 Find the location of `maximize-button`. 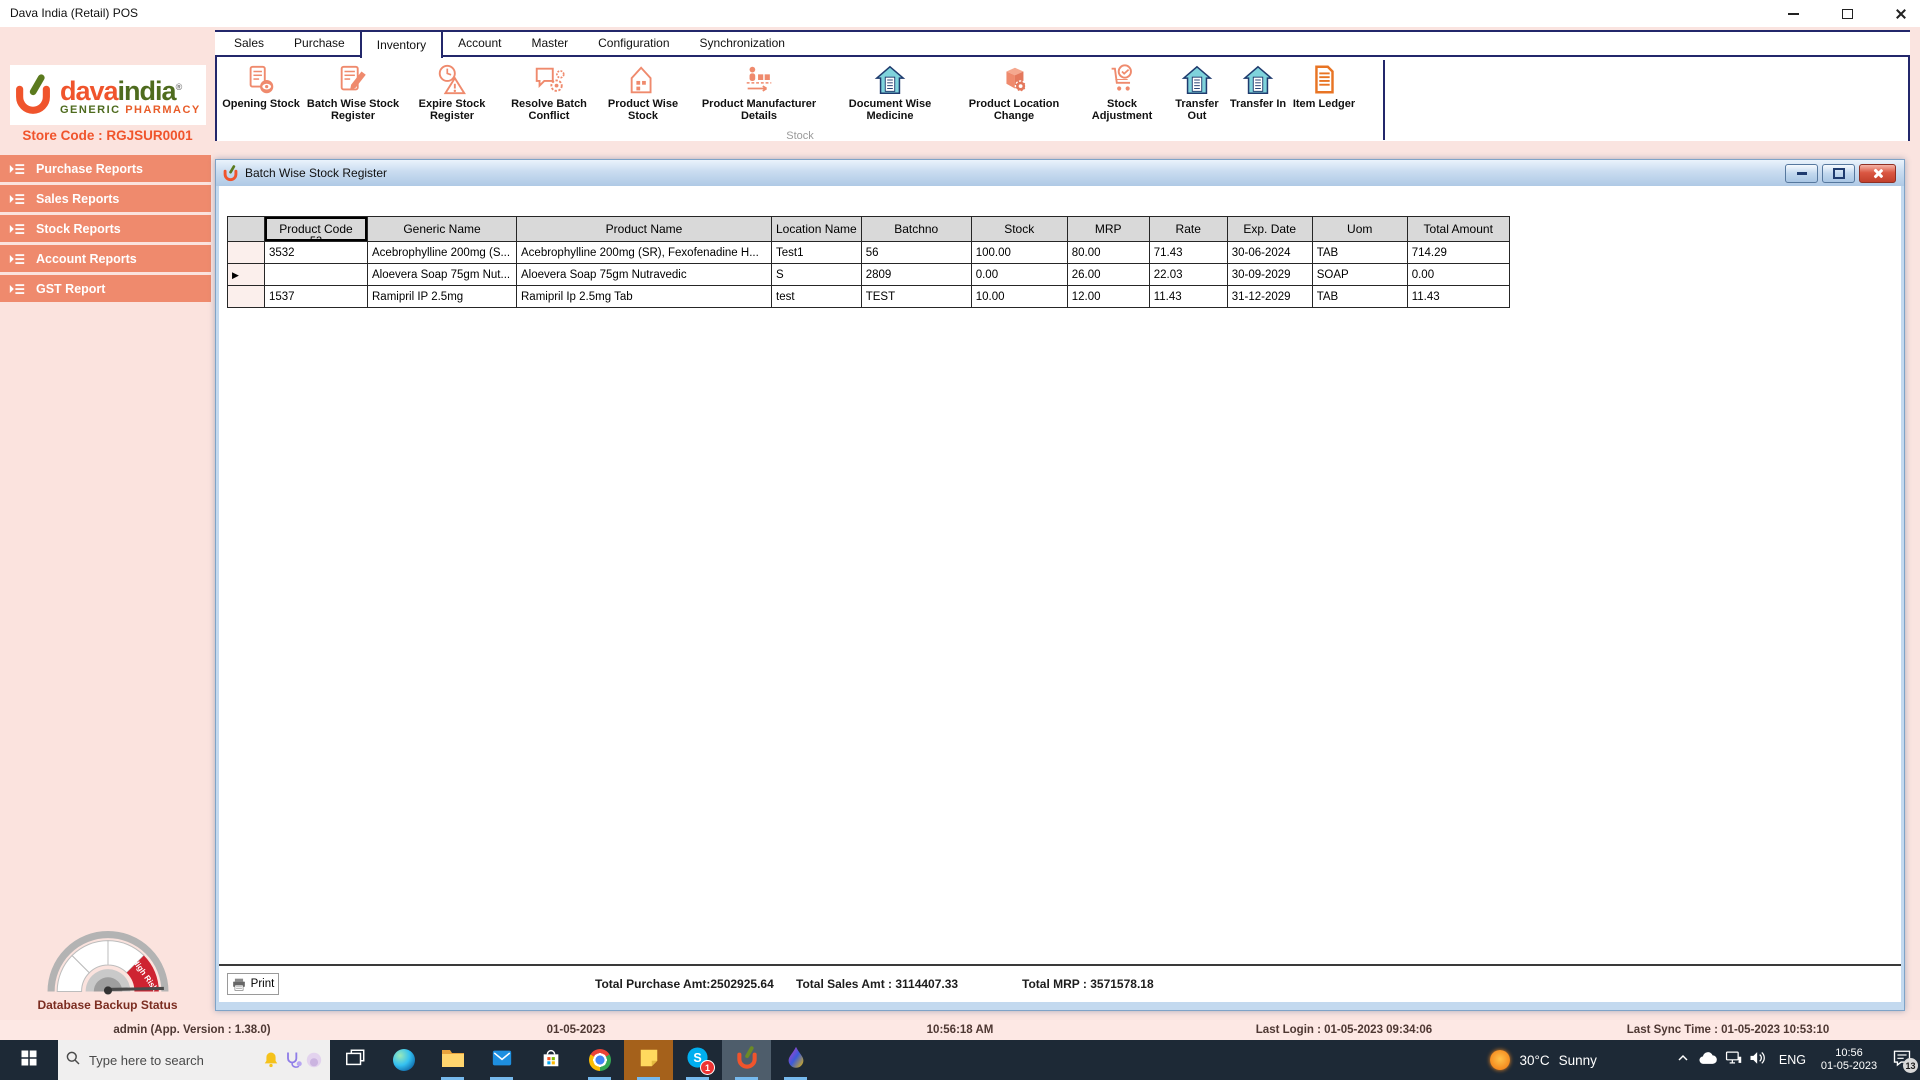

maximize-button is located at coordinates (1847, 14).